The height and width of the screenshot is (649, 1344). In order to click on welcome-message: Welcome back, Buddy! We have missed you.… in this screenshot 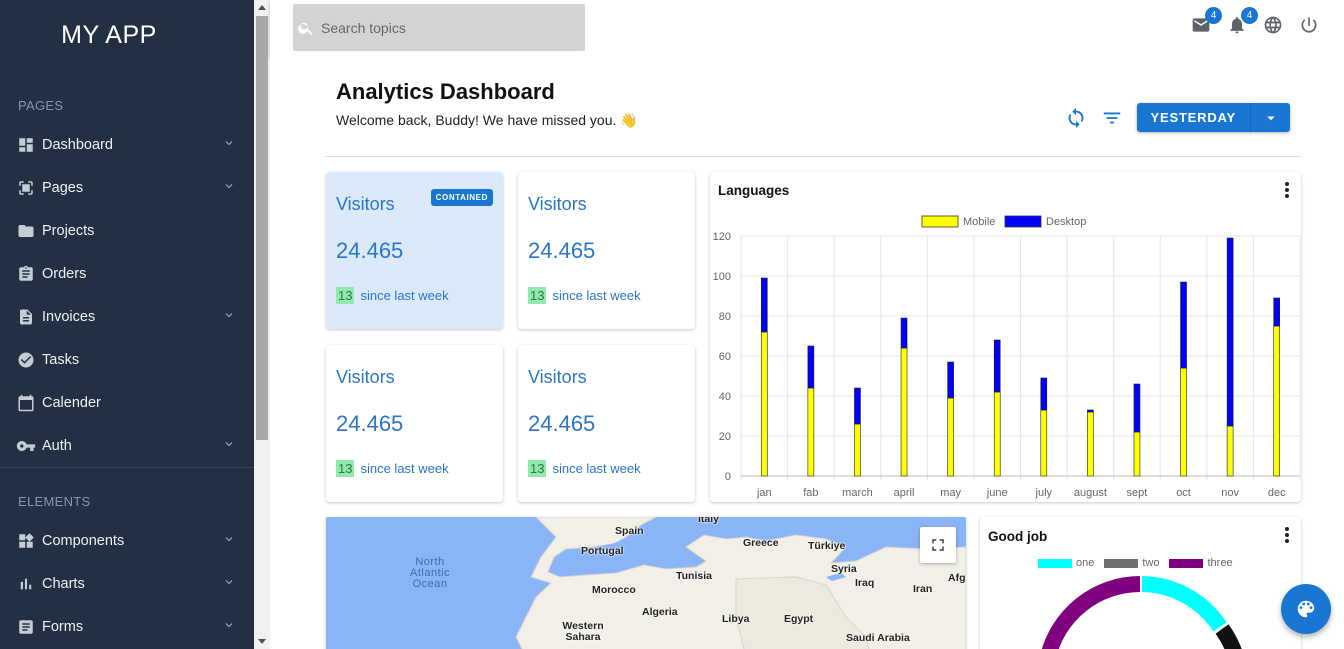, I will do `click(487, 120)`.